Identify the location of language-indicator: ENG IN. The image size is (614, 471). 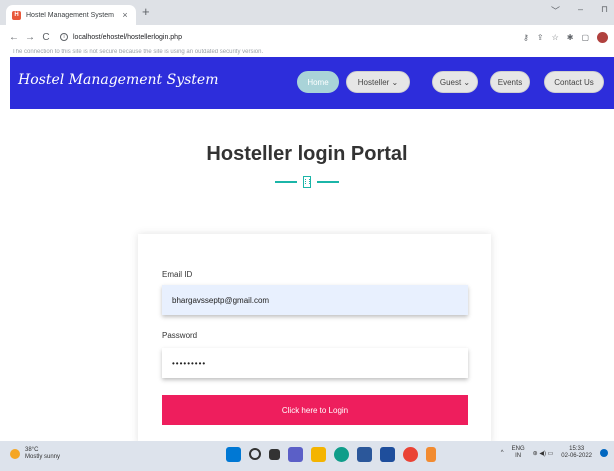
(518, 453).